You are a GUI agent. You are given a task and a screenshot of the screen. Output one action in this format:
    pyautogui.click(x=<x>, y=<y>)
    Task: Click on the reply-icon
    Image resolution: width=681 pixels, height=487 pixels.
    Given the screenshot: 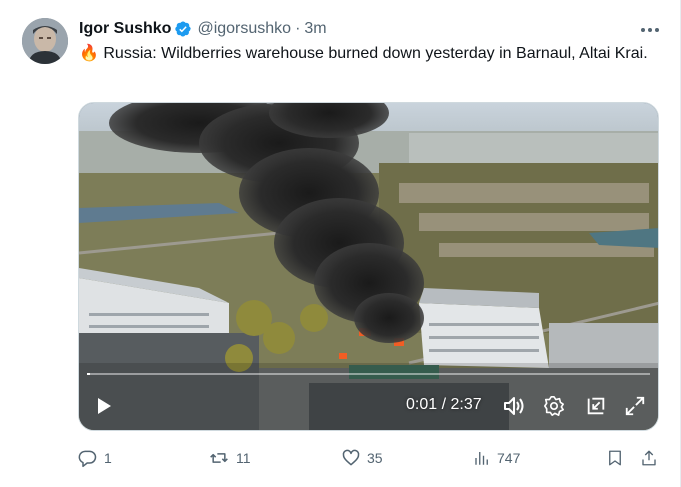 What is the action you would take?
    pyautogui.click(x=87, y=459)
    